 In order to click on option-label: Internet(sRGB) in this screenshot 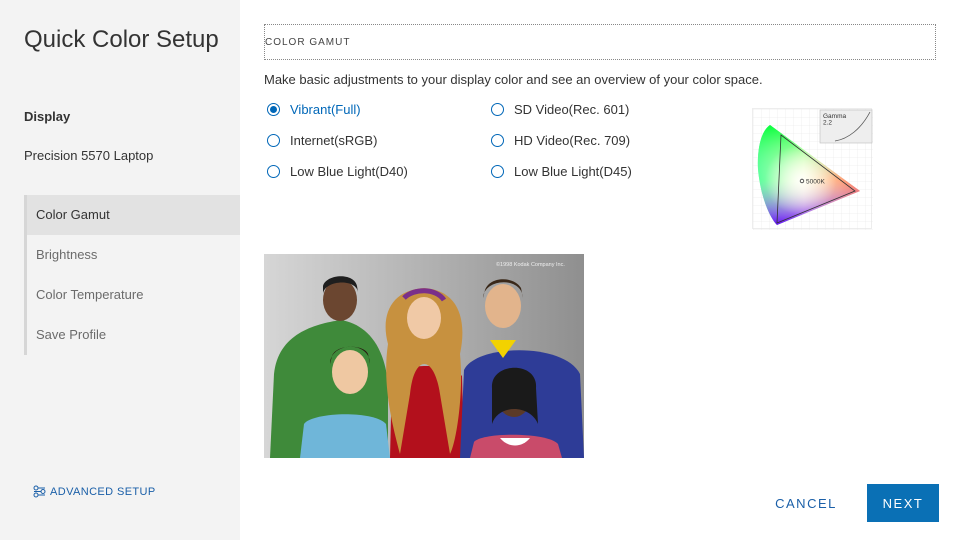, I will do `click(334, 140)`.